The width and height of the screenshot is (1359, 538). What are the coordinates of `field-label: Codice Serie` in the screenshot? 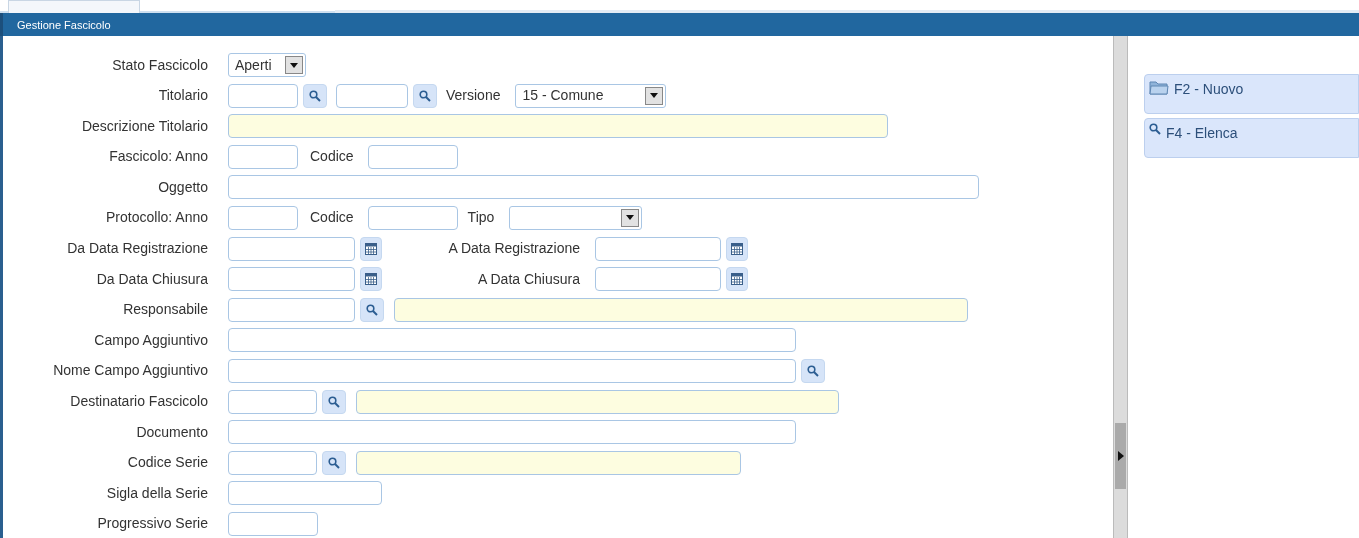 It's located at (167, 463).